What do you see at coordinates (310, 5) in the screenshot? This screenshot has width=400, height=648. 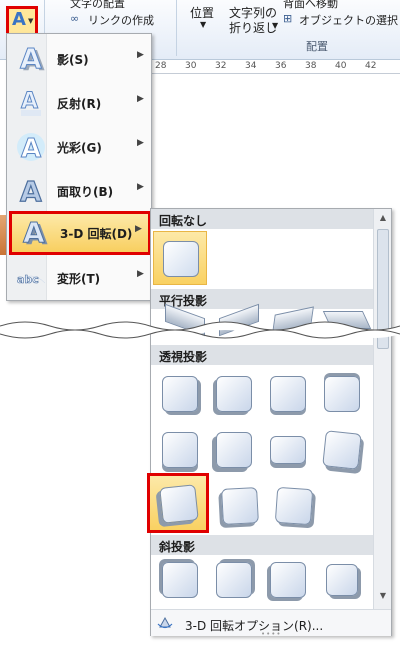 I see `send-backward-button: 背面へ移動` at bounding box center [310, 5].